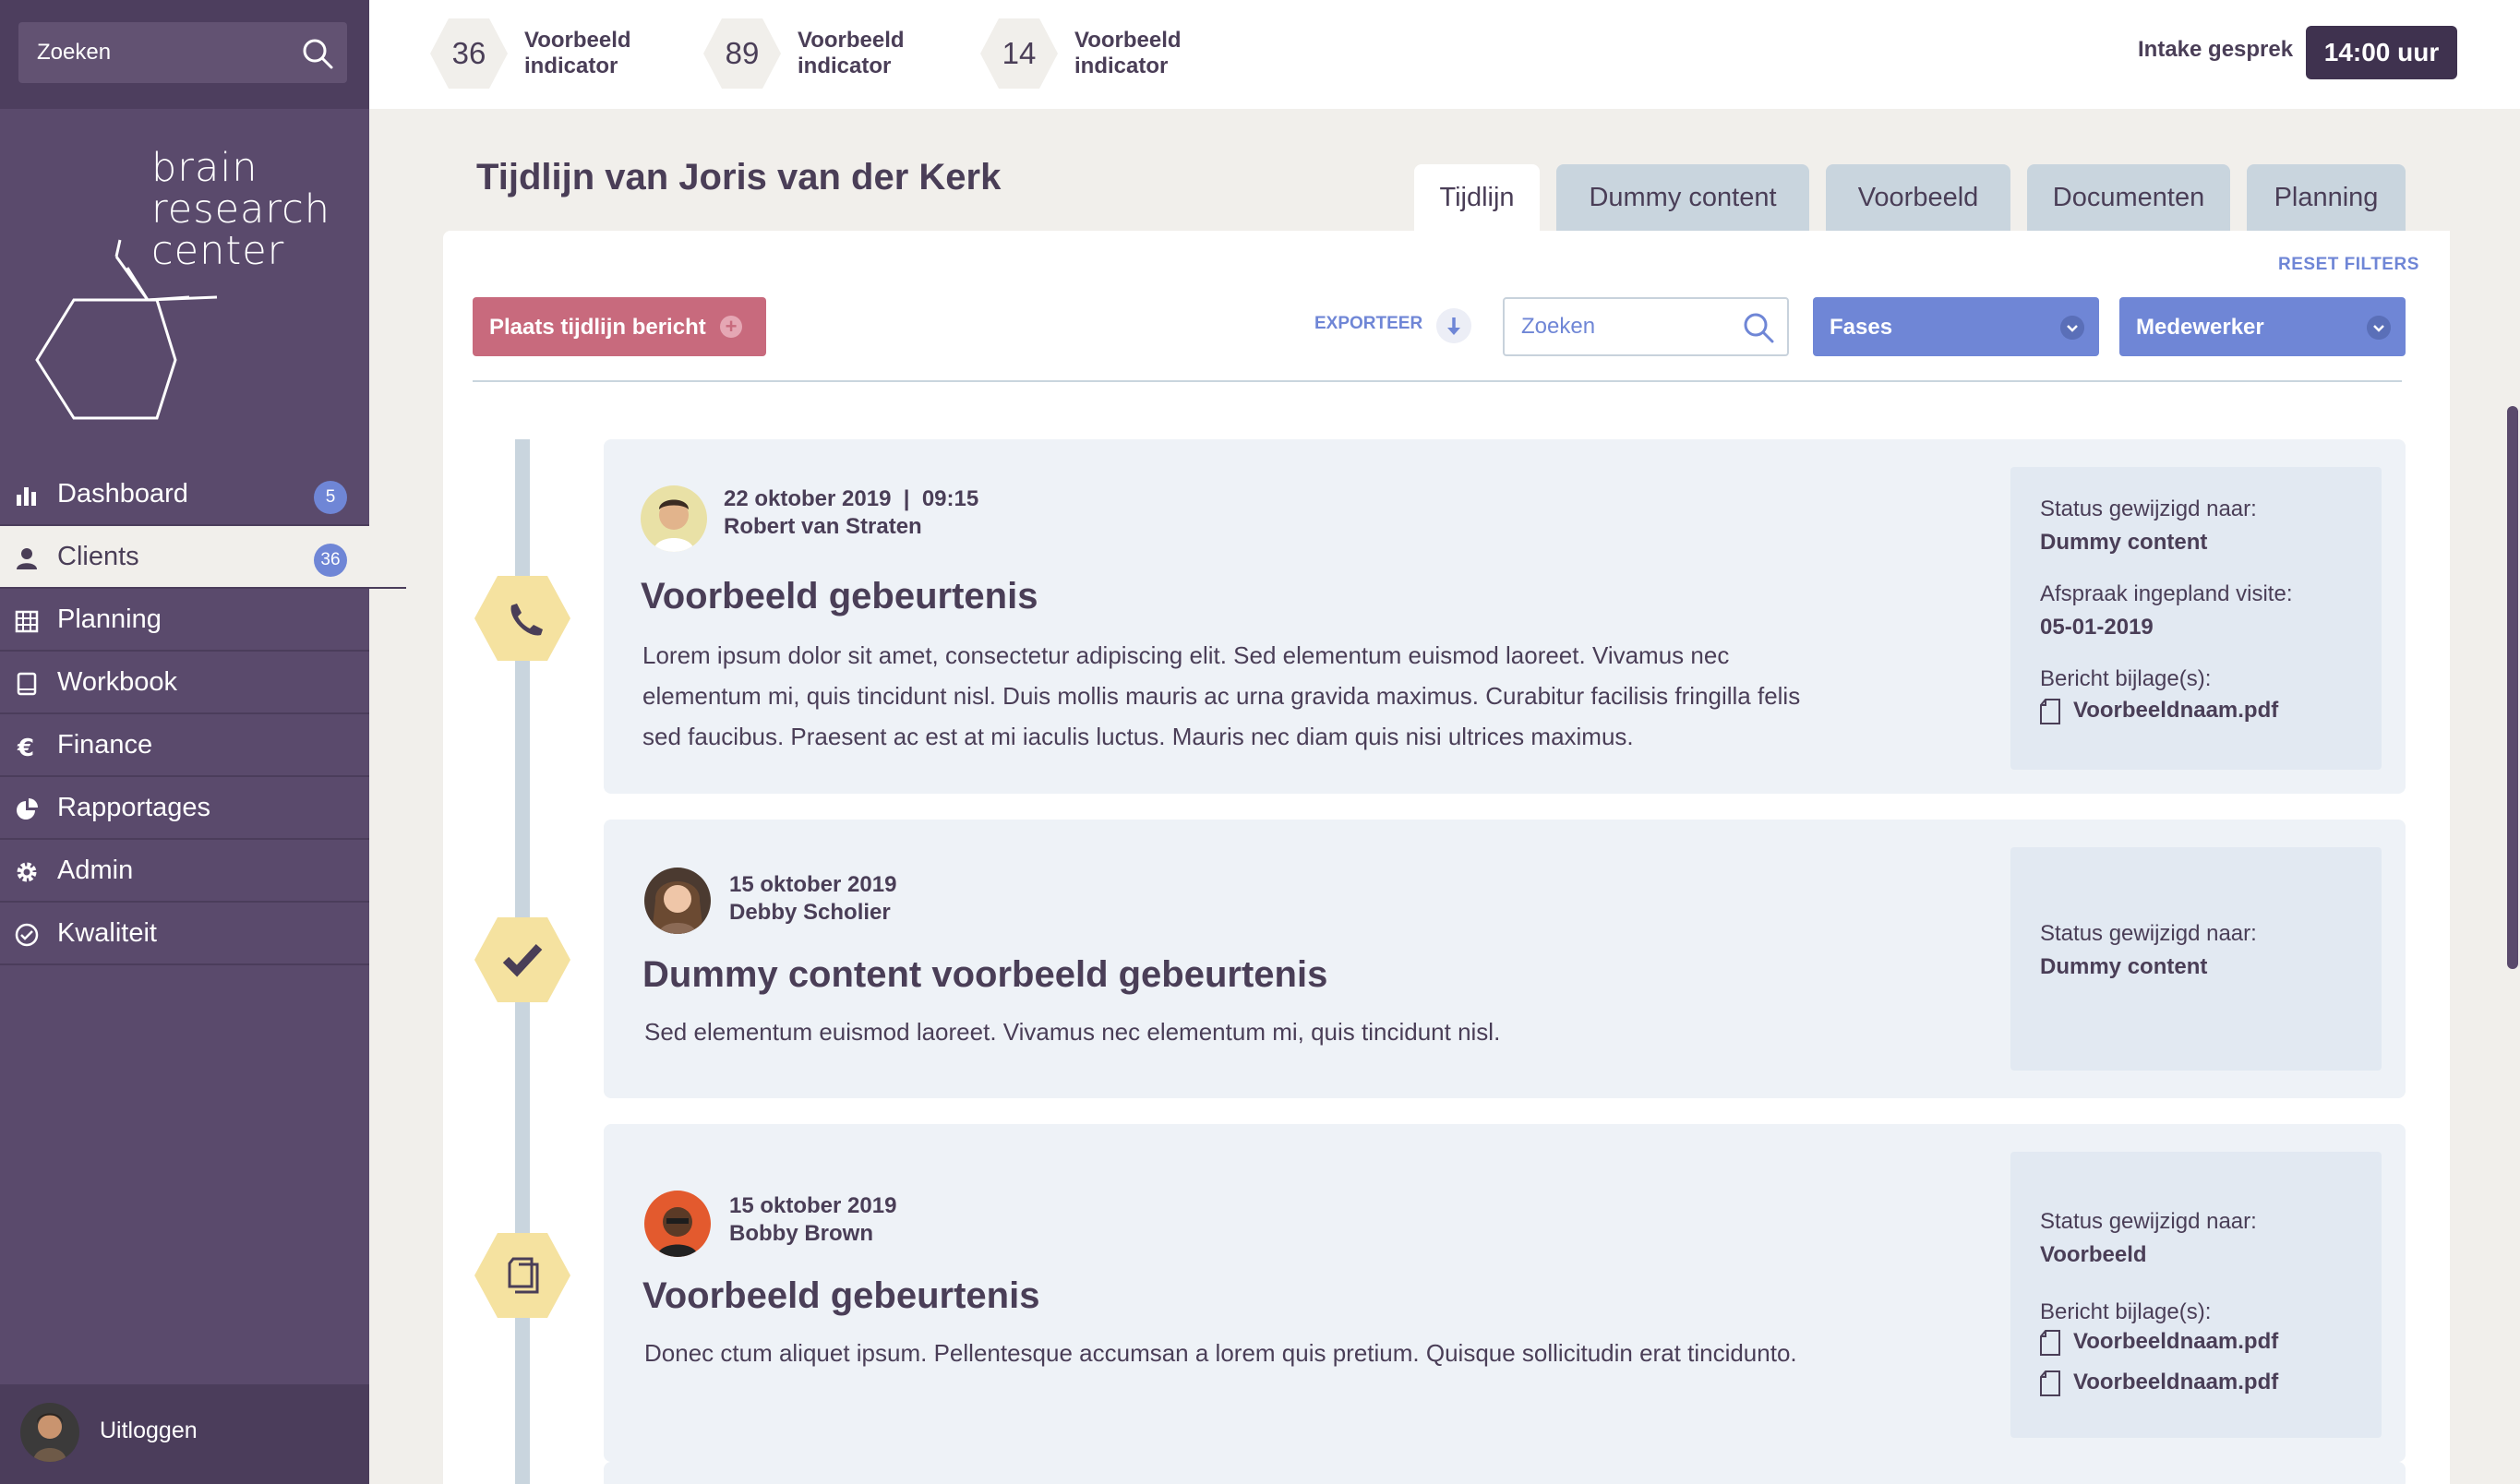 This screenshot has width=2520, height=1484. I want to click on appointment-time-button: 14:00 uur, so click(2381, 52).